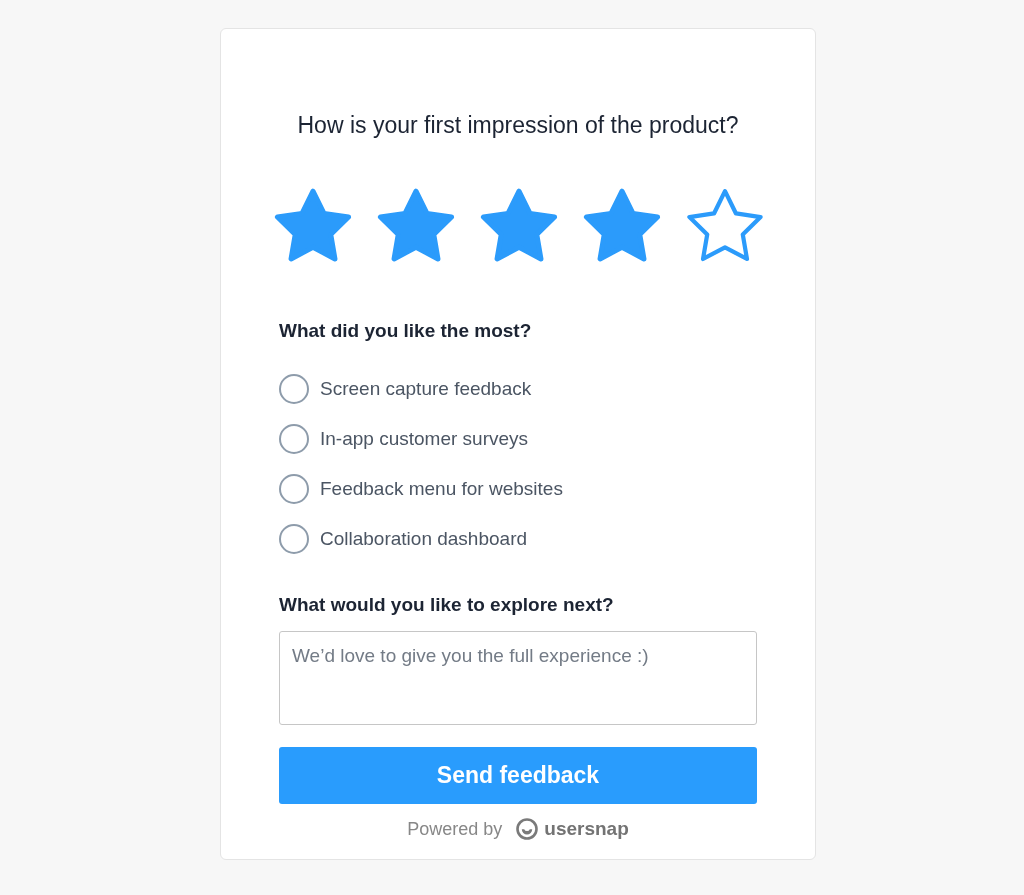  What do you see at coordinates (426, 389) in the screenshot?
I see `option-label: Screen capture feedback` at bounding box center [426, 389].